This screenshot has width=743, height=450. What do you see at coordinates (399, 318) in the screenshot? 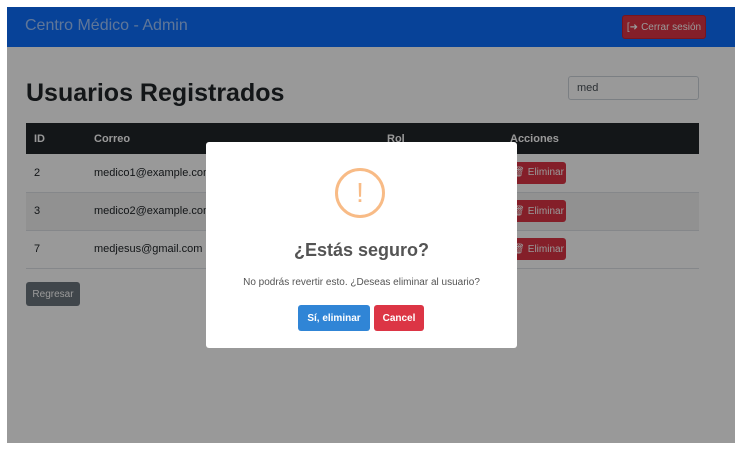
I see `cancel-button: Cancel` at bounding box center [399, 318].